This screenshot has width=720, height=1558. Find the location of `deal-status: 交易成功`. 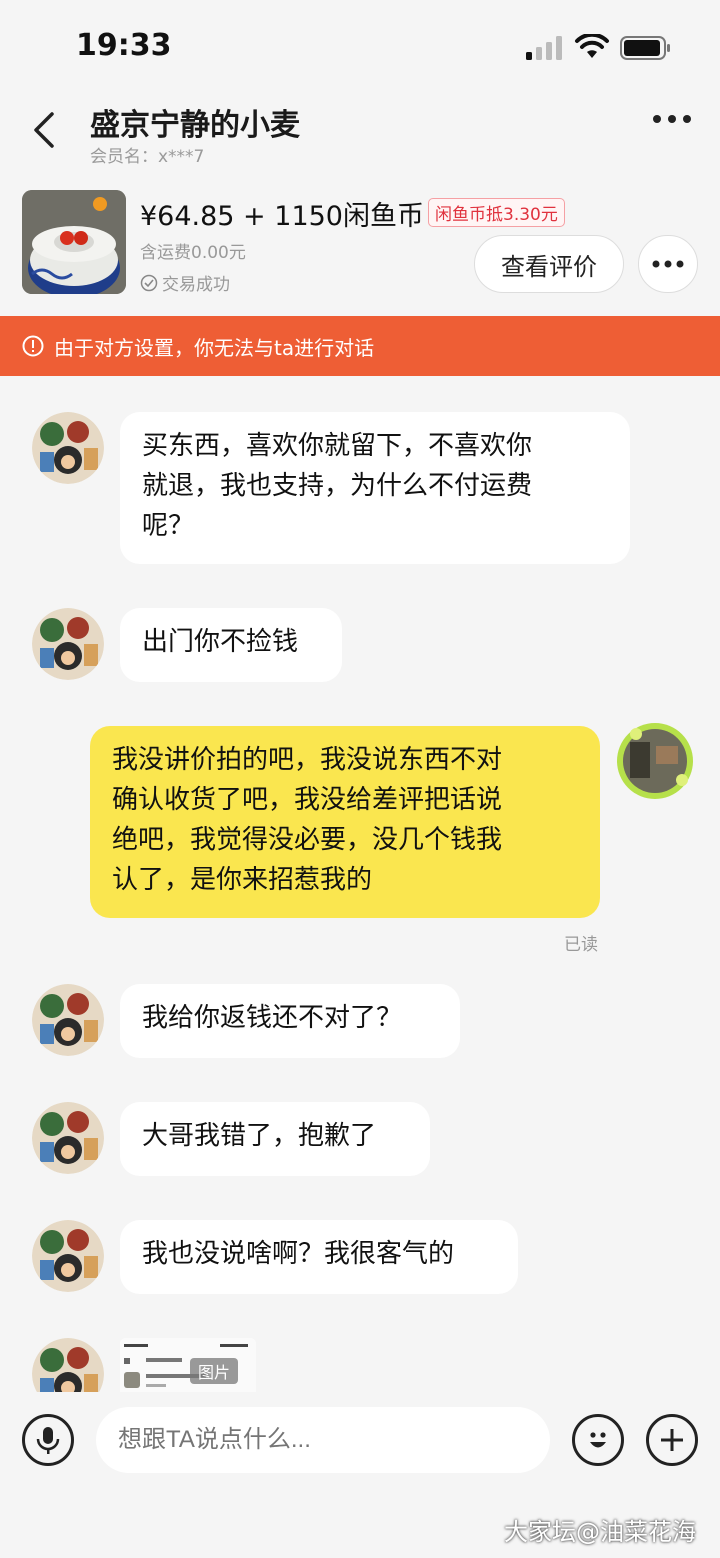

deal-status: 交易成功 is located at coordinates (185, 282).